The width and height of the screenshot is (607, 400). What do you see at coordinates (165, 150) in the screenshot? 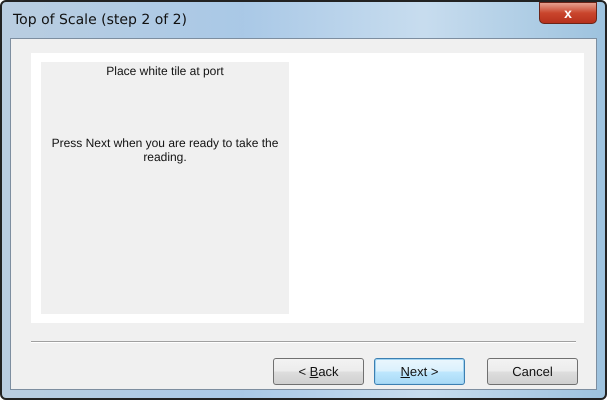
I see `instruction-text: Press Next when you are ready to take the reading.` at bounding box center [165, 150].